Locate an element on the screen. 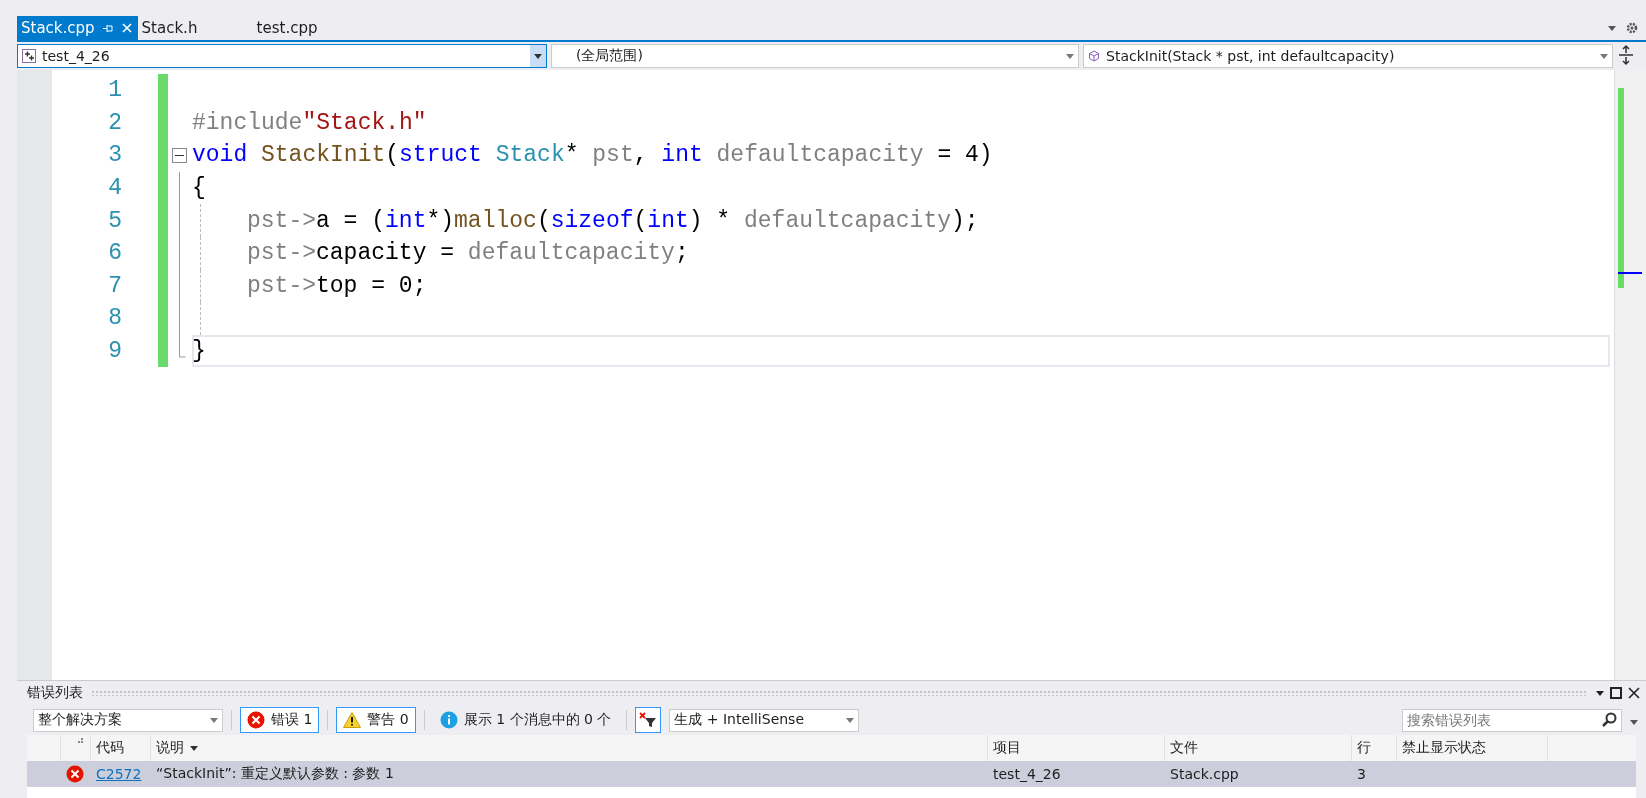 The height and width of the screenshot is (798, 1646). file-tab: Stack.cpp is located at coordinates (77, 28).